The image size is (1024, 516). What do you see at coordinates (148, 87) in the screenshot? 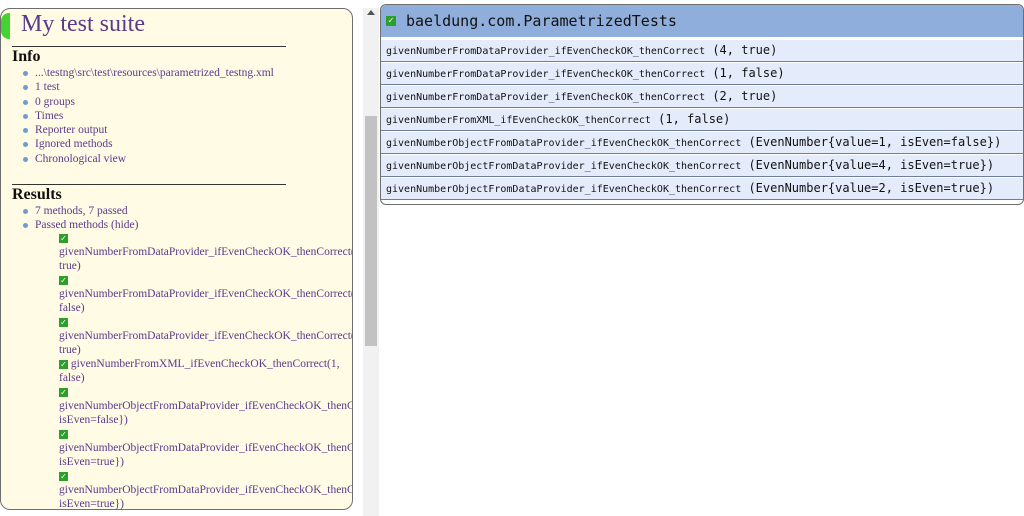
I see `info-item-tests: 1 test` at bounding box center [148, 87].